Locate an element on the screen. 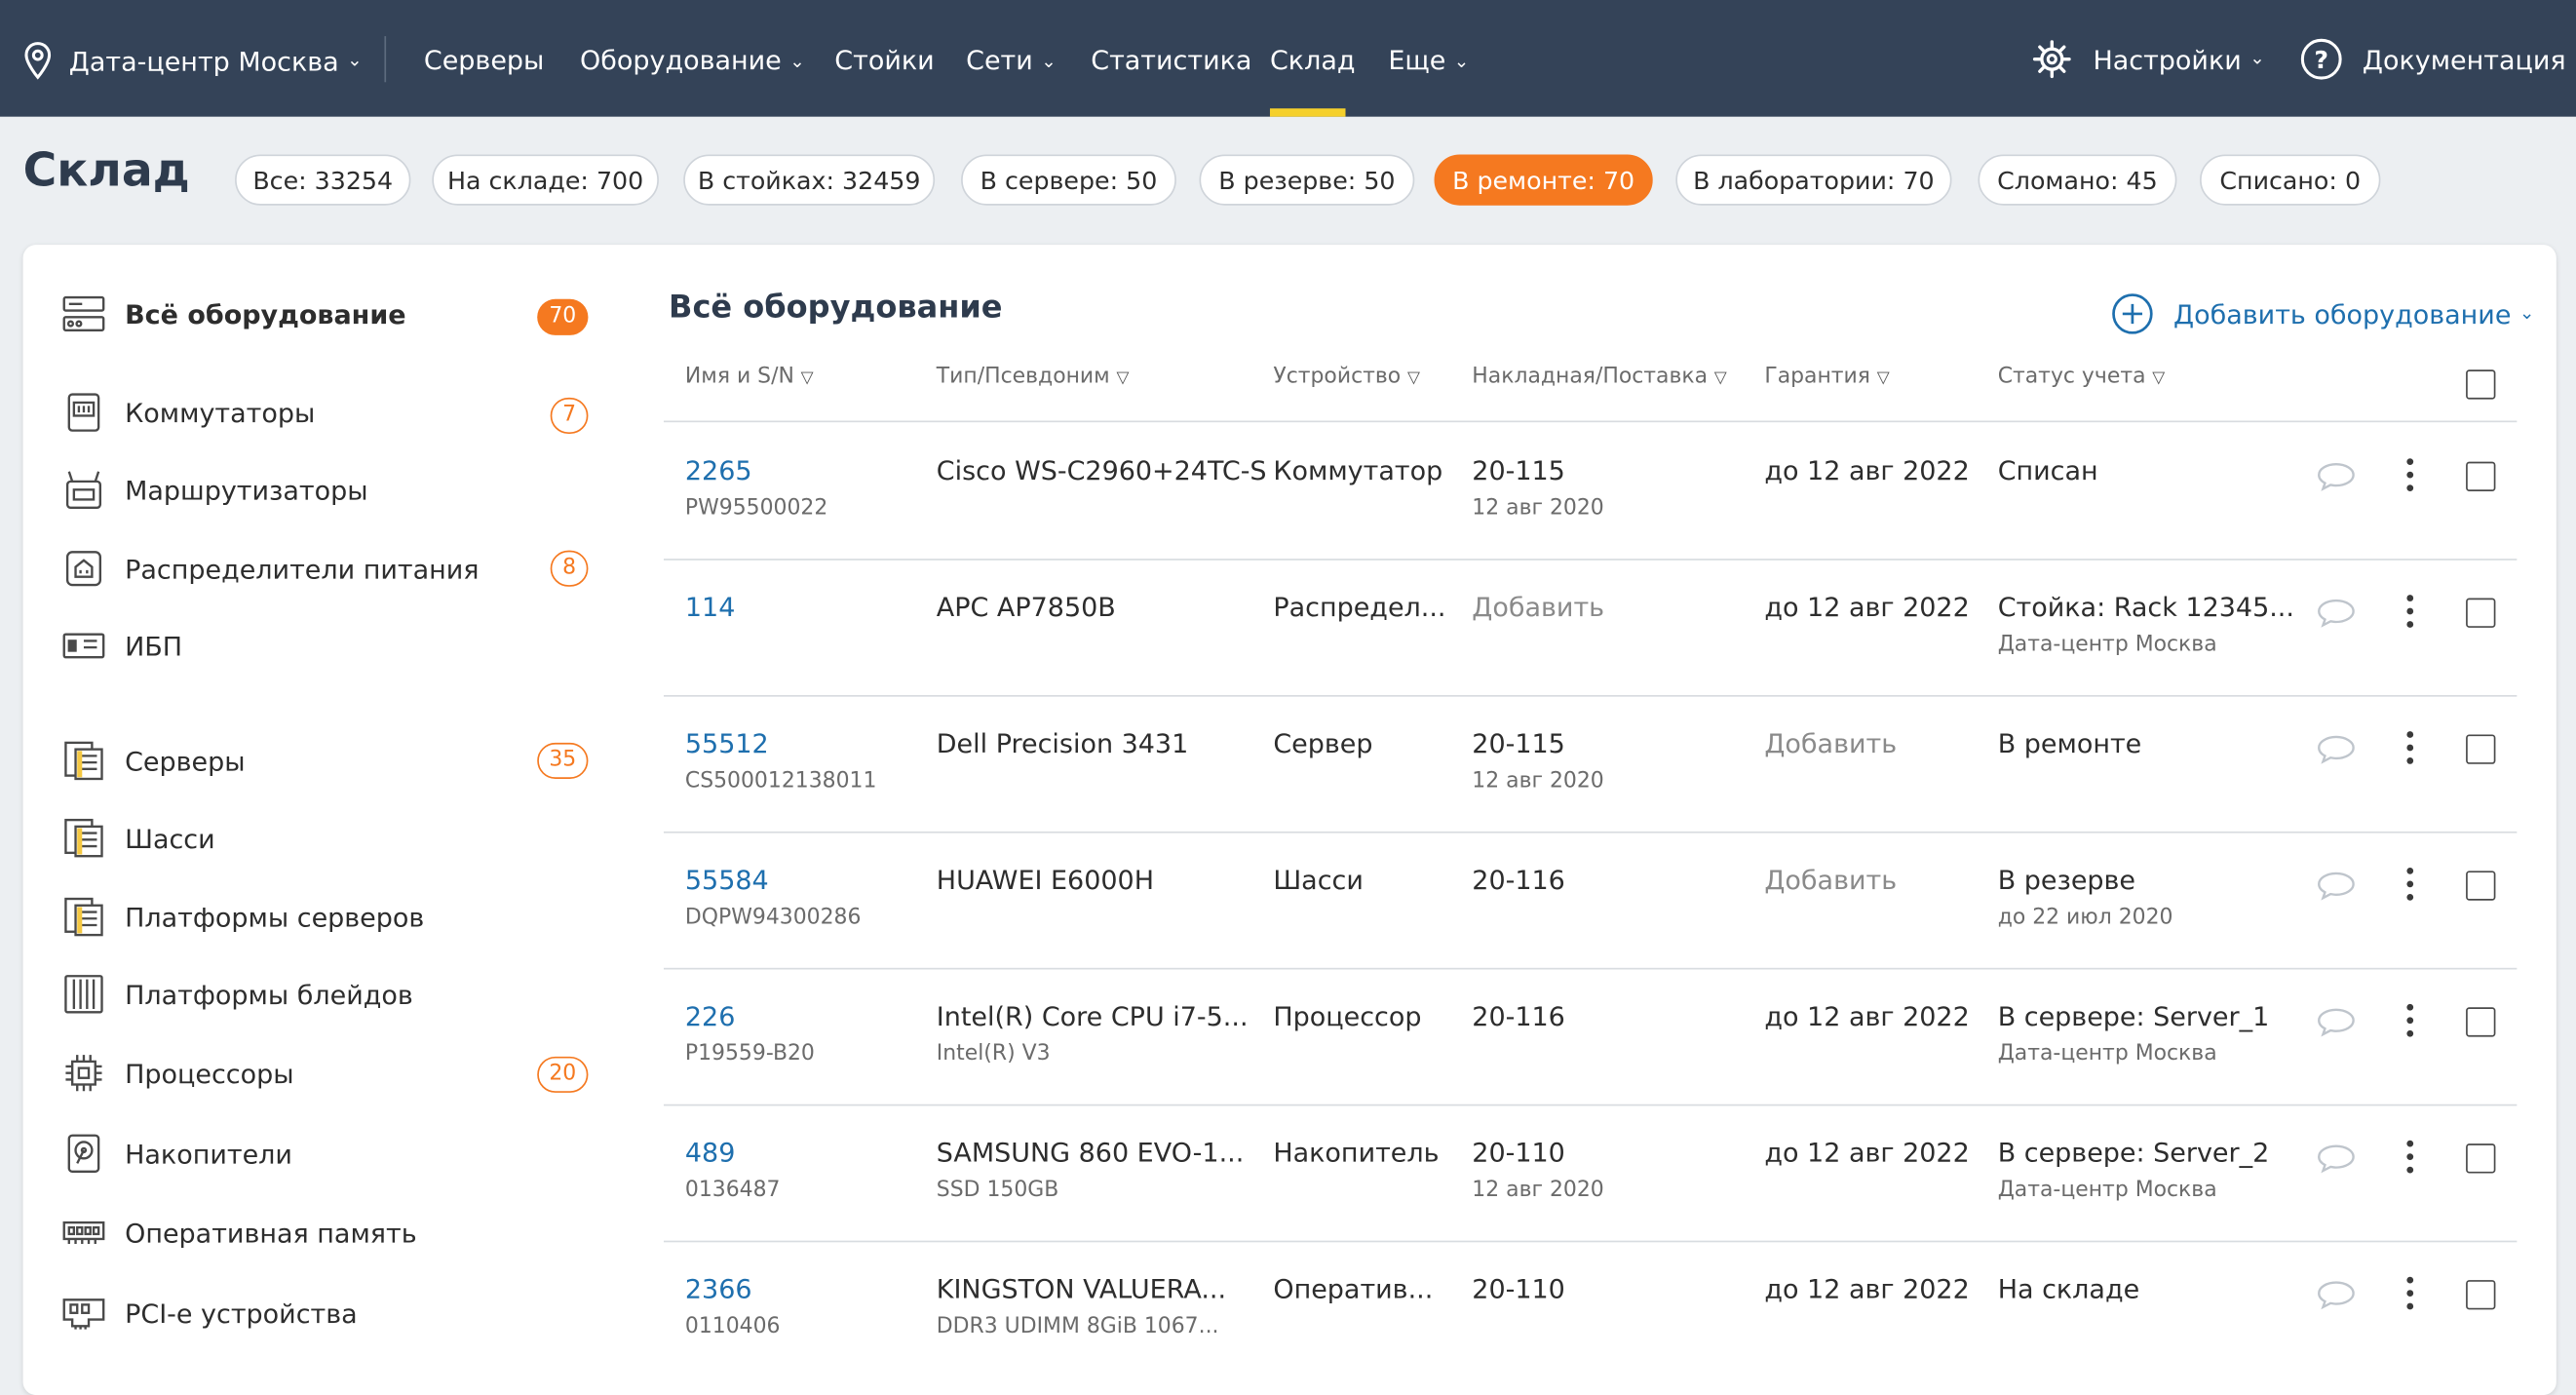 This screenshot has height=1395, width=2576. sidebar-item-routers: Маршрутизаторы is located at coordinates (215, 490).